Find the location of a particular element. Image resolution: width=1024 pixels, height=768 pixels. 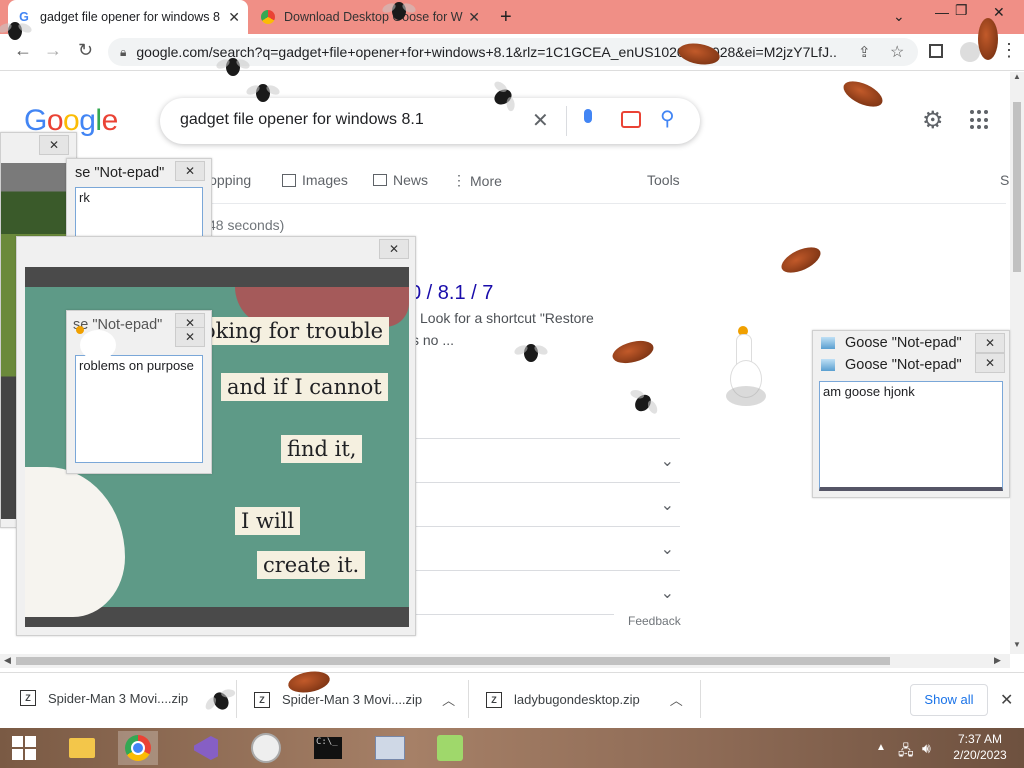

visual-studio-icon is located at coordinates (206, 748).